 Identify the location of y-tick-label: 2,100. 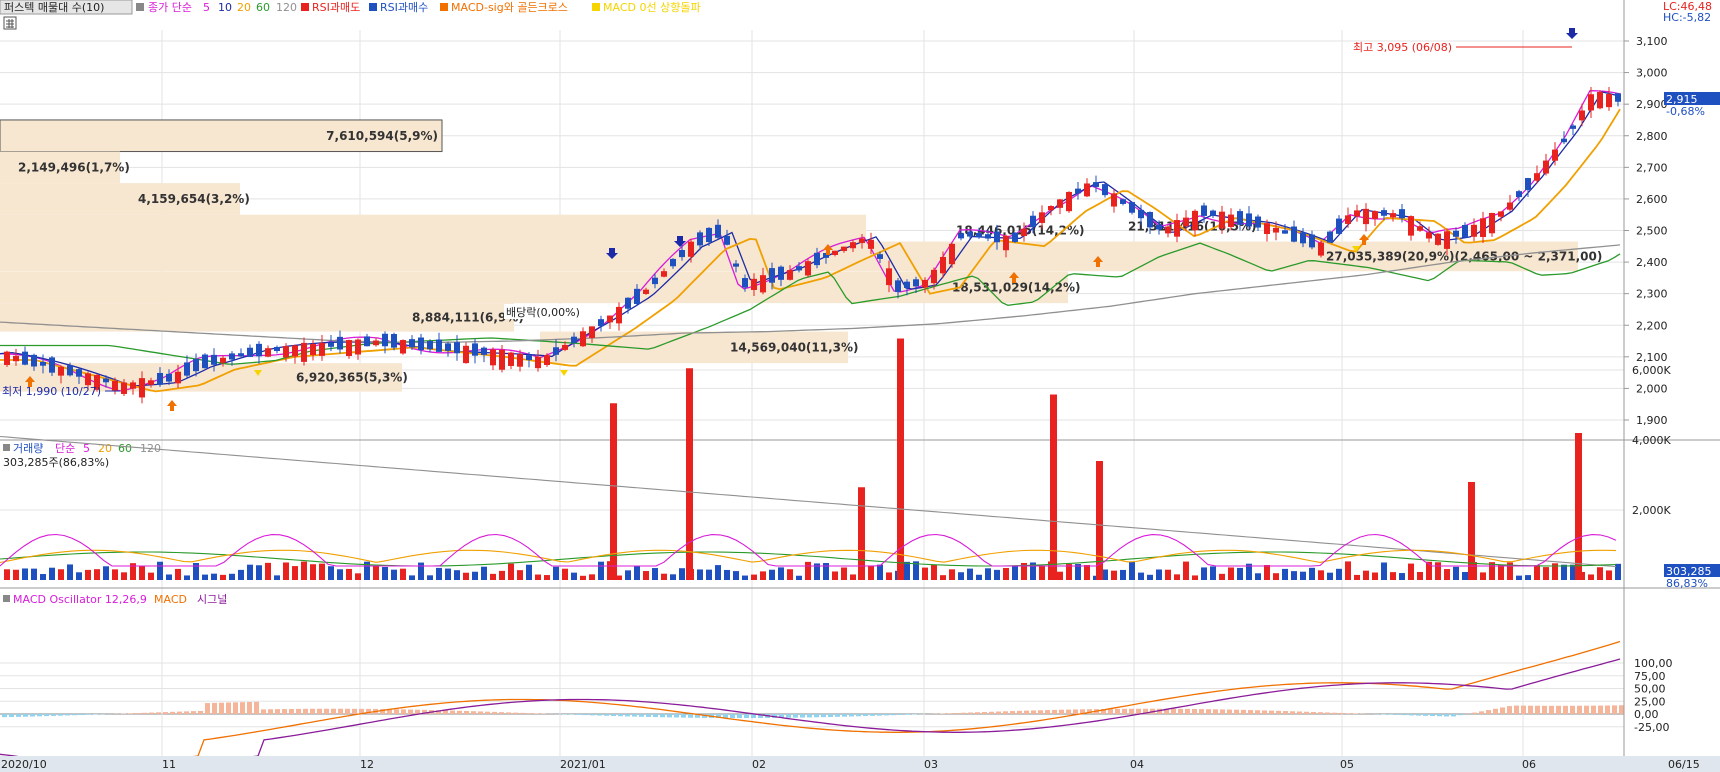
(1652, 357).